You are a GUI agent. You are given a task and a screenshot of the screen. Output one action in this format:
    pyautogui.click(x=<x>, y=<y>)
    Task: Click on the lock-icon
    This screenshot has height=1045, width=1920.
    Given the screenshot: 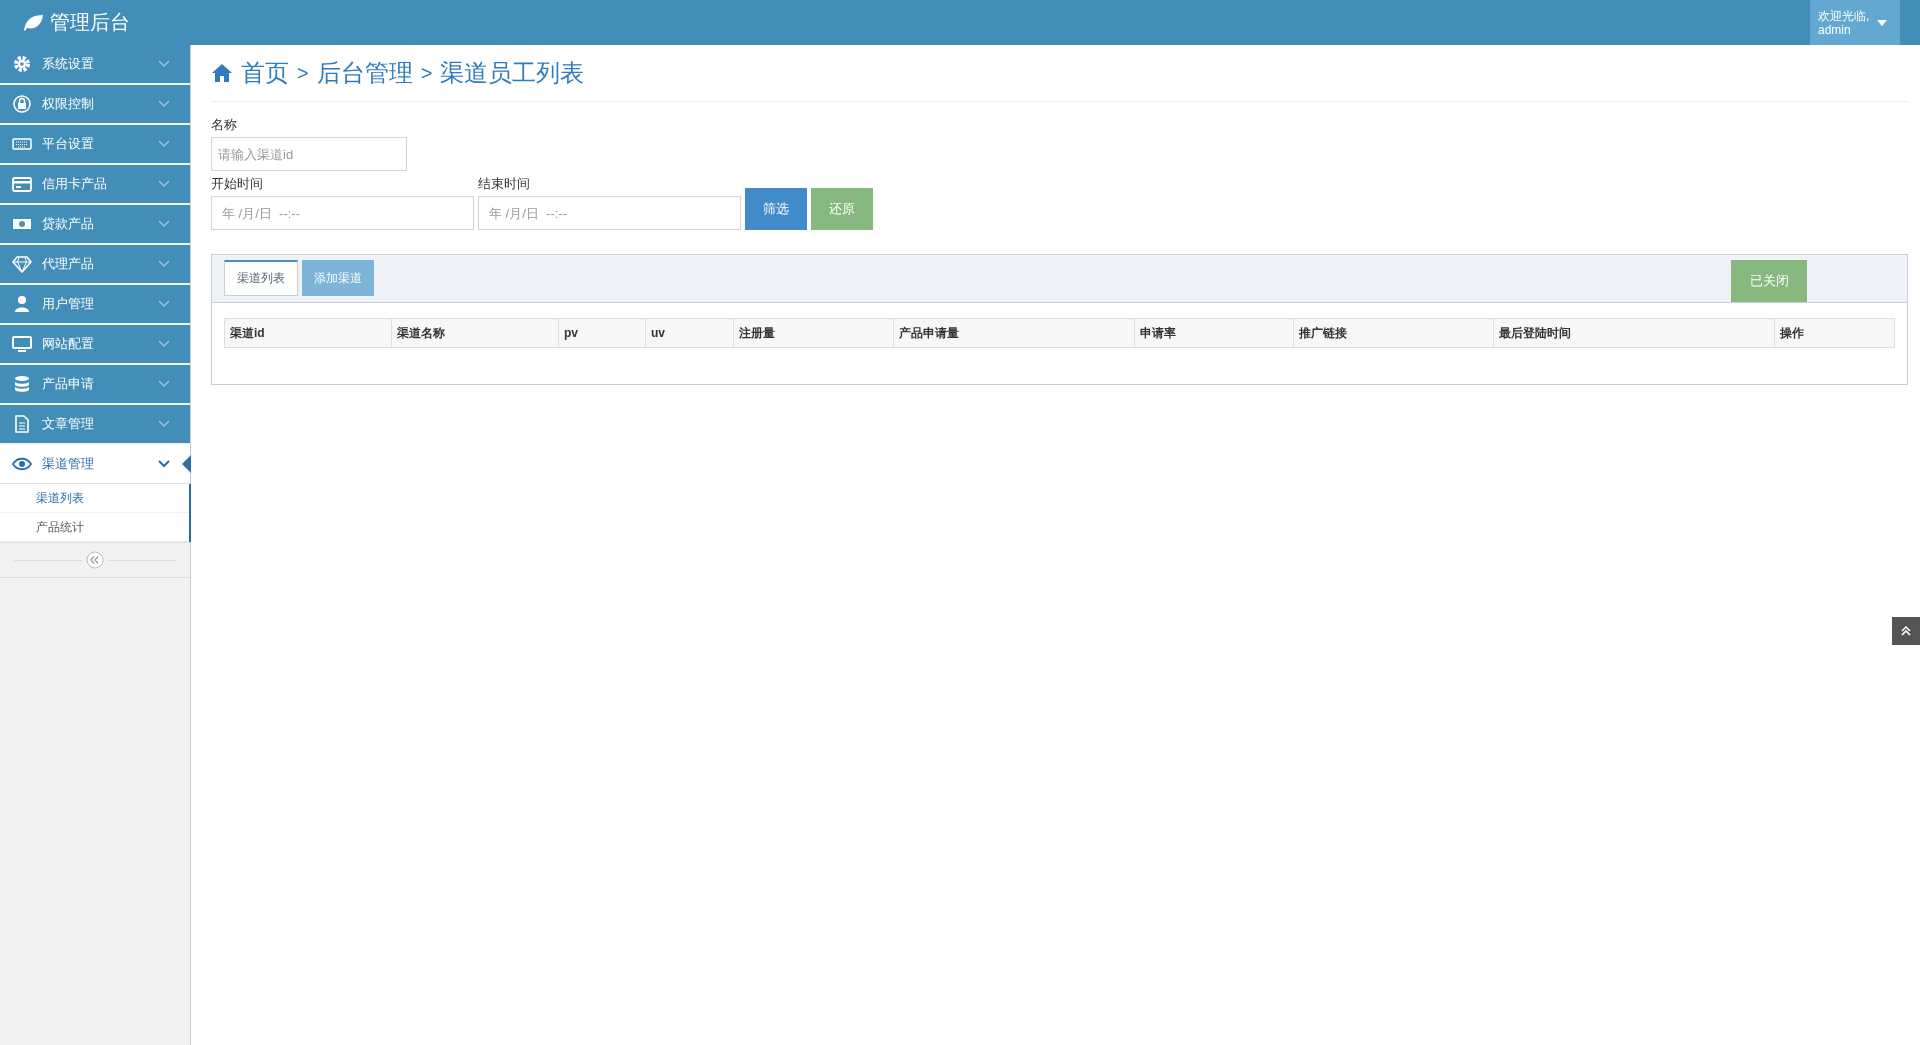 What is the action you would take?
    pyautogui.click(x=22, y=104)
    